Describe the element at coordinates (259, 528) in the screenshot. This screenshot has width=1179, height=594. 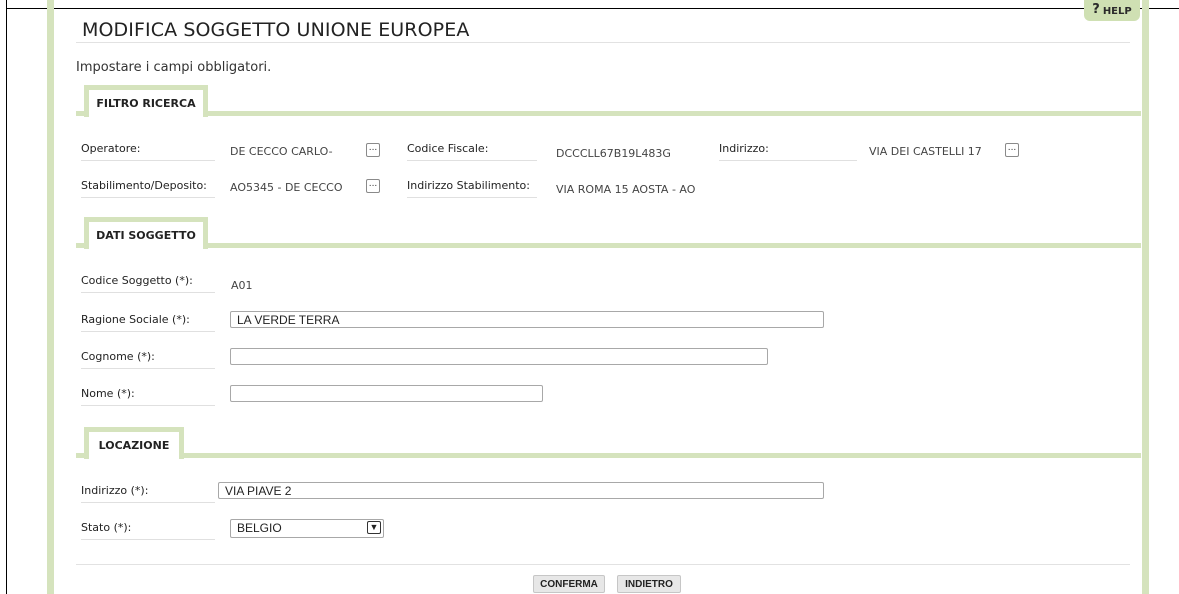
I see `stato-selected-value: BELGIO` at that location.